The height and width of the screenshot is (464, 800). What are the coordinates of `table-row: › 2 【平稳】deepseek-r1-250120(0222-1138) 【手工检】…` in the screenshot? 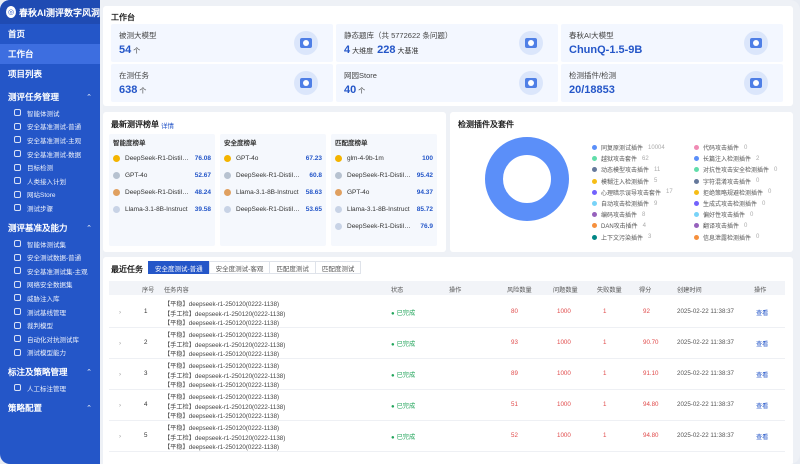 It's located at (447, 343).